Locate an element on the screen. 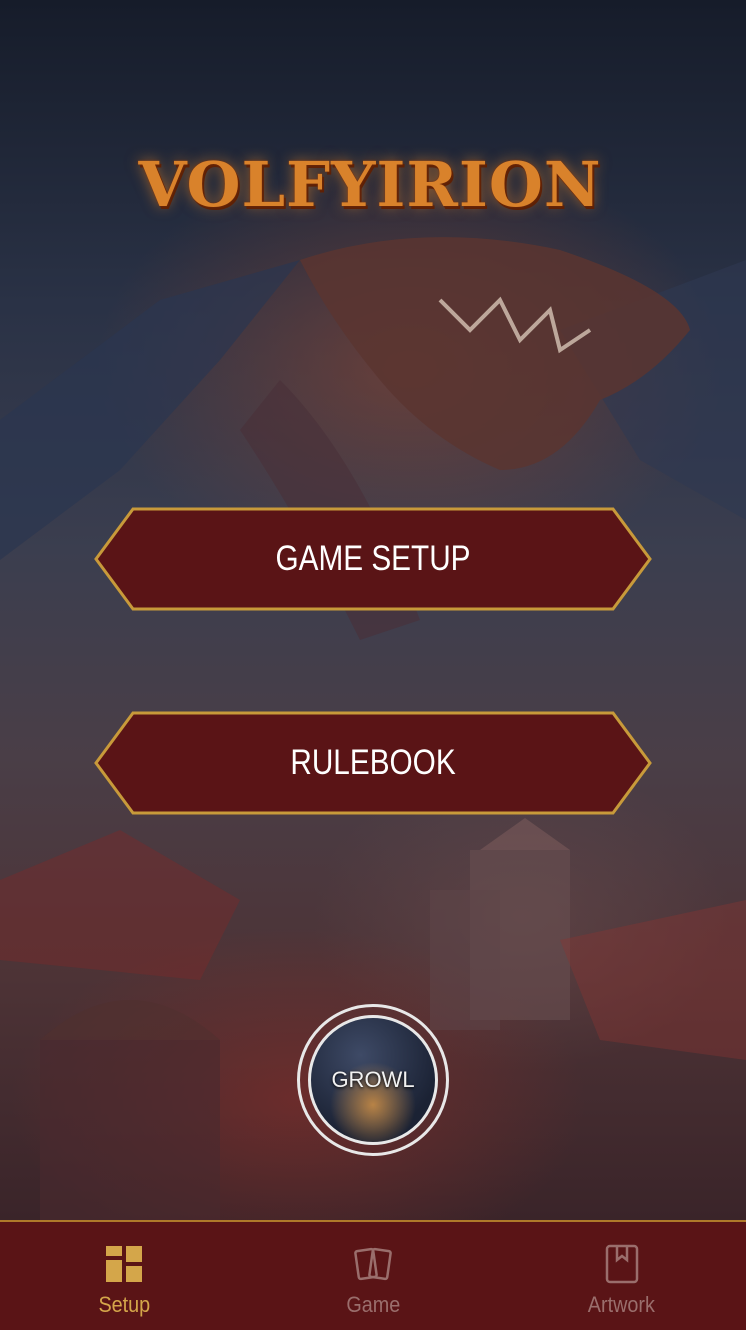  growl-dragon-image: GROWL is located at coordinates (373, 1080).